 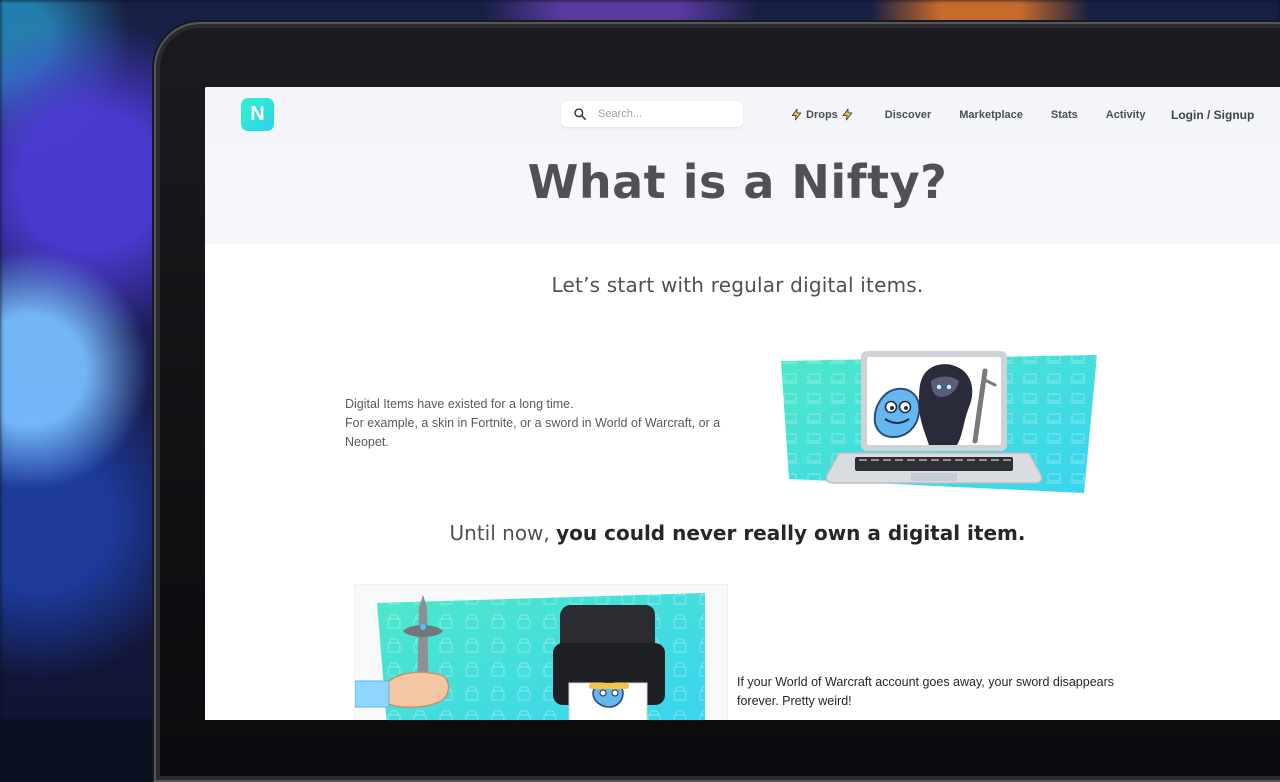 I want to click on section-subtitle: Let’s start with regular digital items., so click(x=737, y=285).